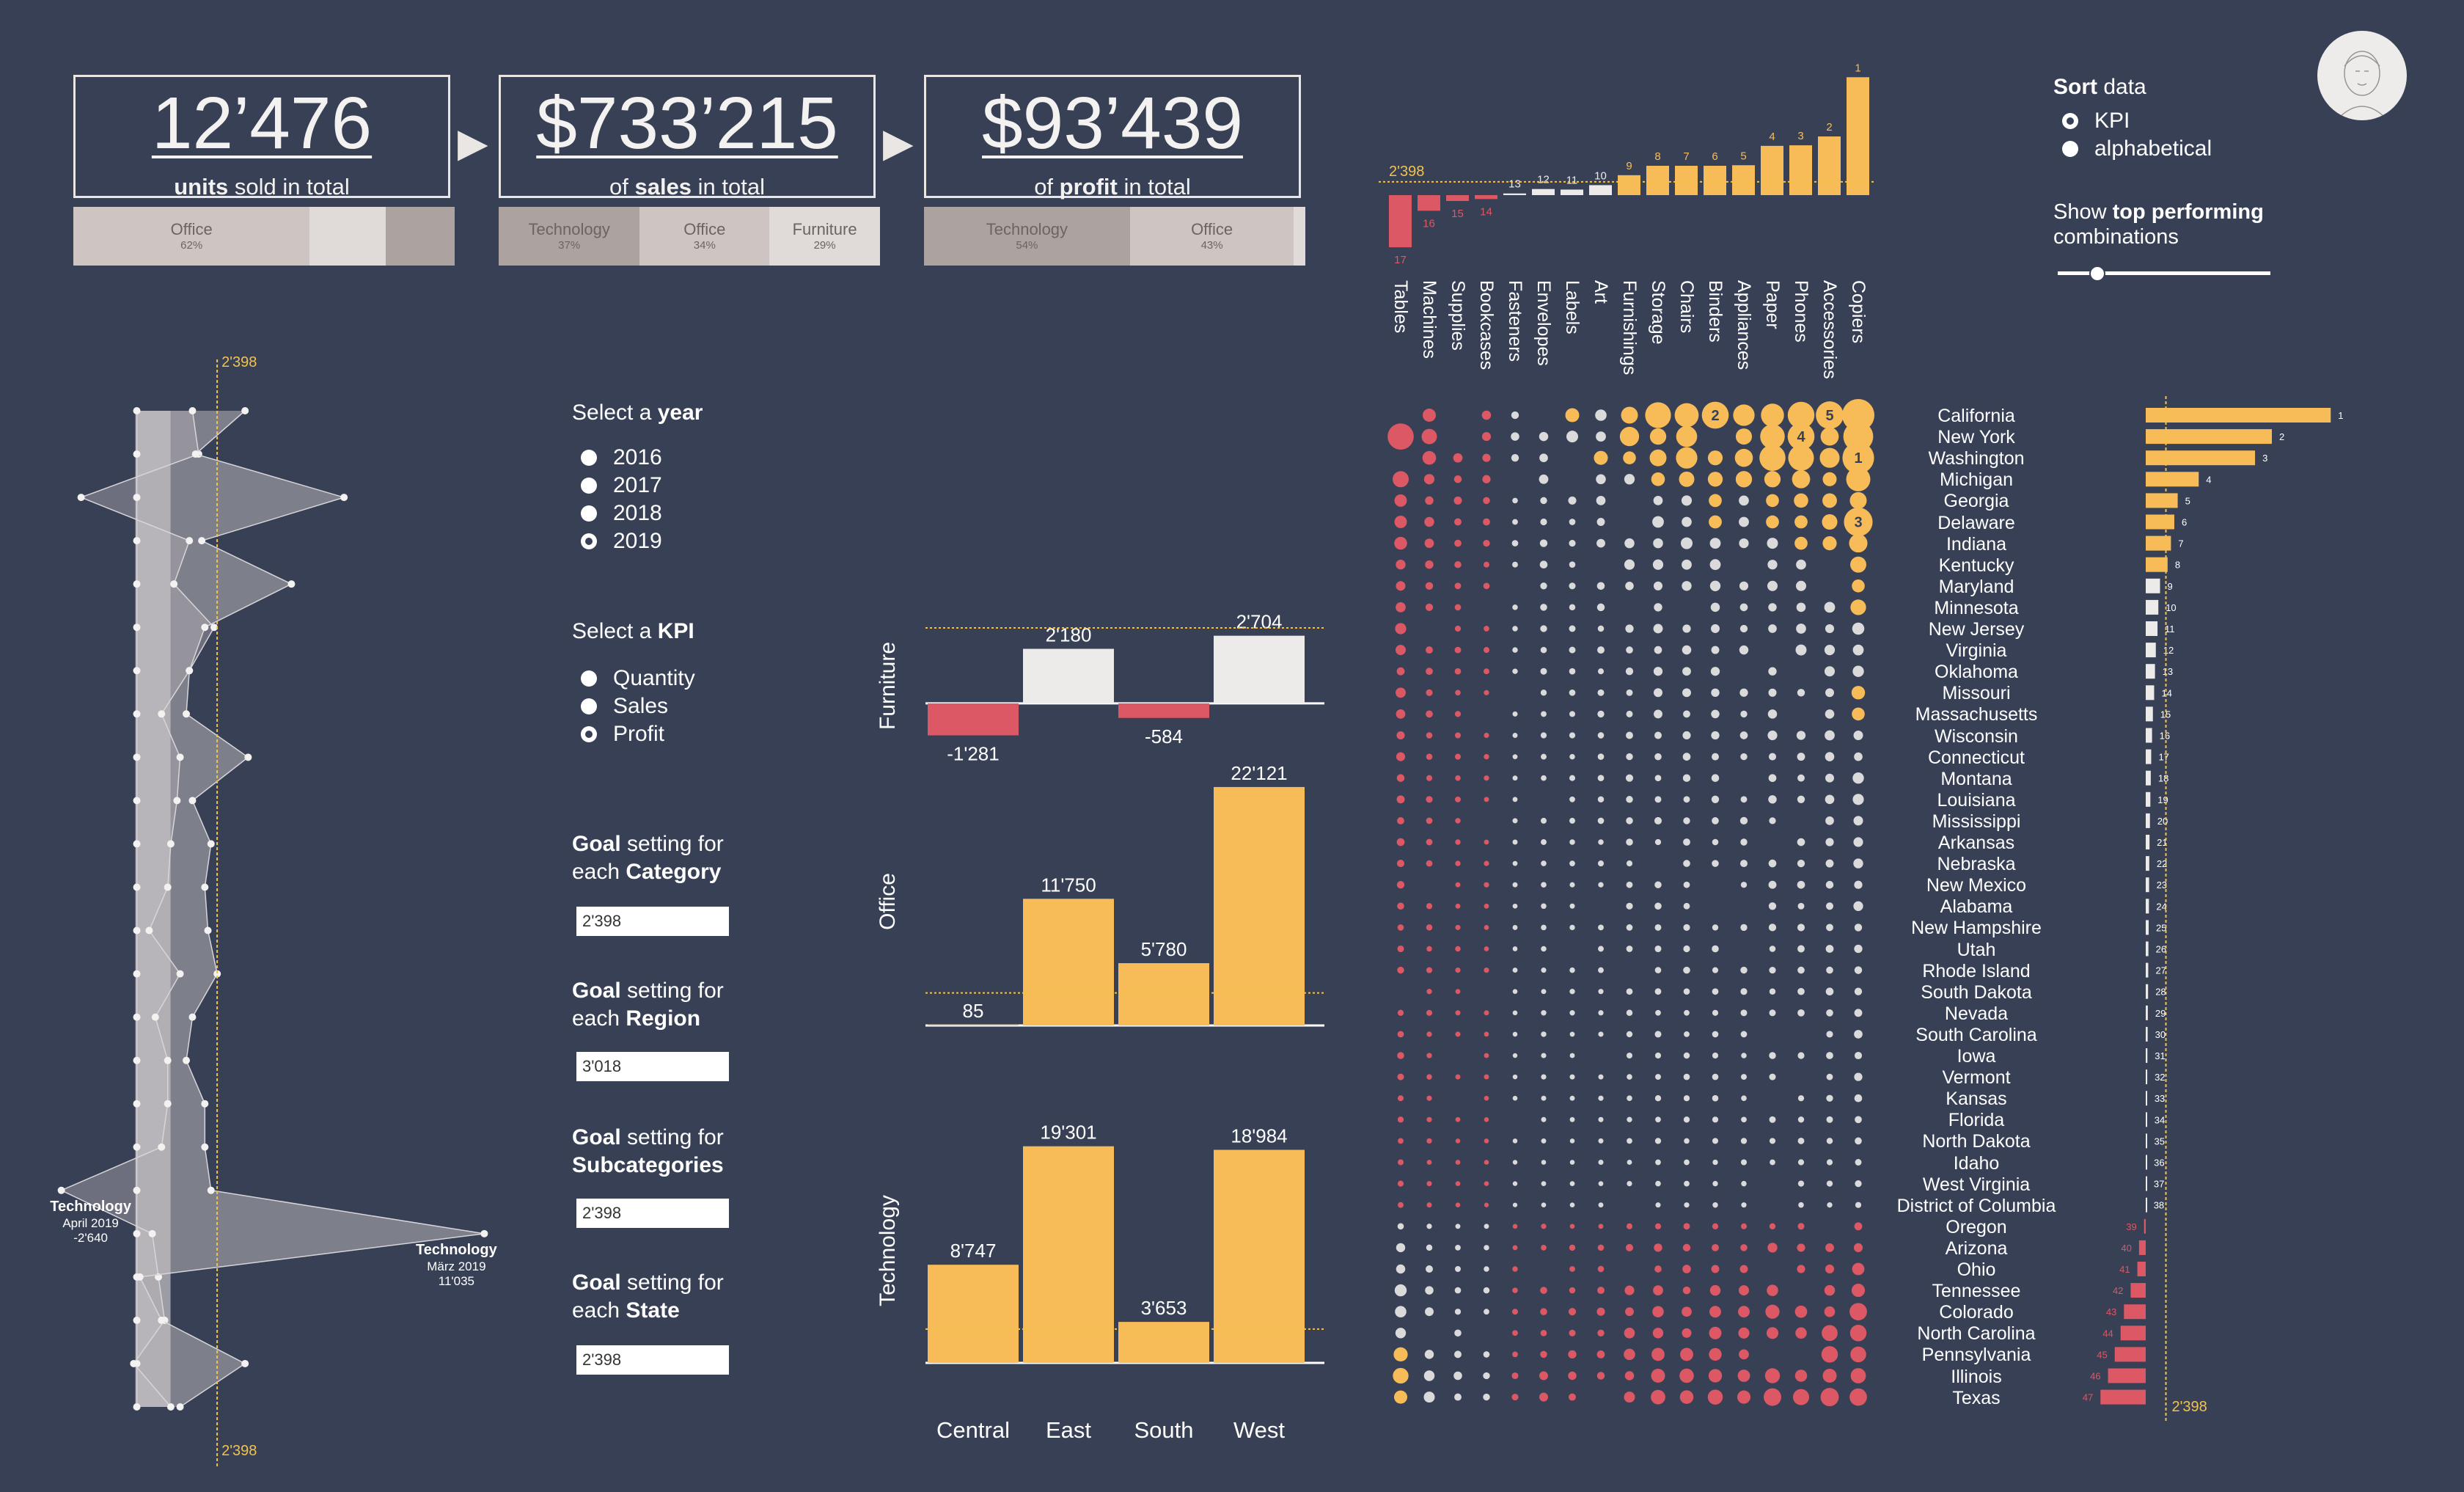  Describe the element at coordinates (638, 734) in the screenshot. I see `kpi-option: Profit` at that location.